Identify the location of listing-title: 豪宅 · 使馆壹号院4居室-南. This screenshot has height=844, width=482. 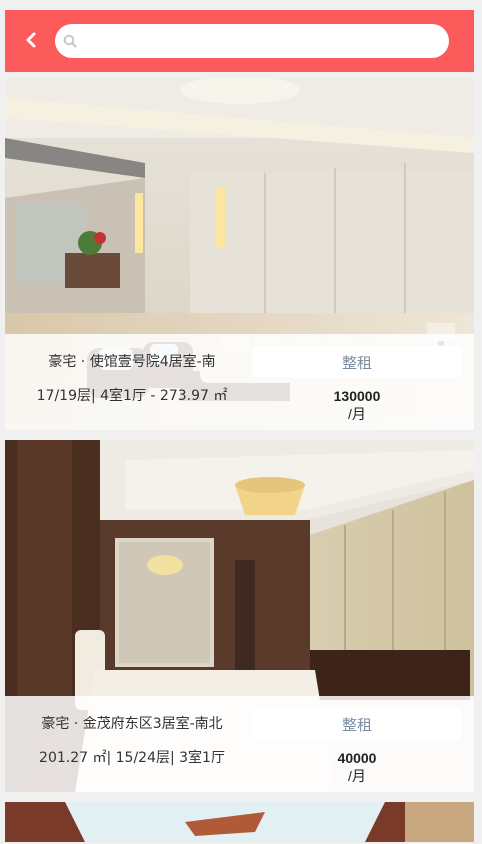
(132, 362).